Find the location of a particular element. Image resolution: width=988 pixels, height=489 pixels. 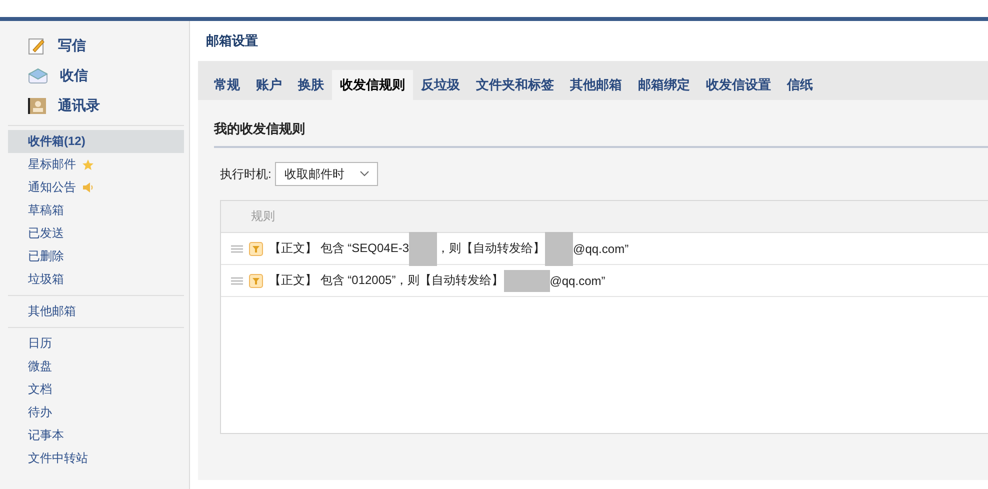

settings-tab: 文件夹和标签 is located at coordinates (515, 85).